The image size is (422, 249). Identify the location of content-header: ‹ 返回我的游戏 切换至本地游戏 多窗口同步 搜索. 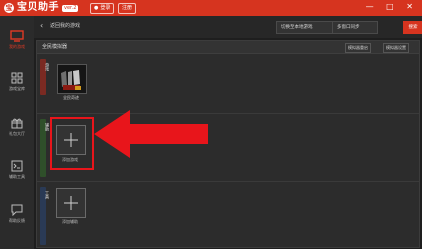
(228, 27).